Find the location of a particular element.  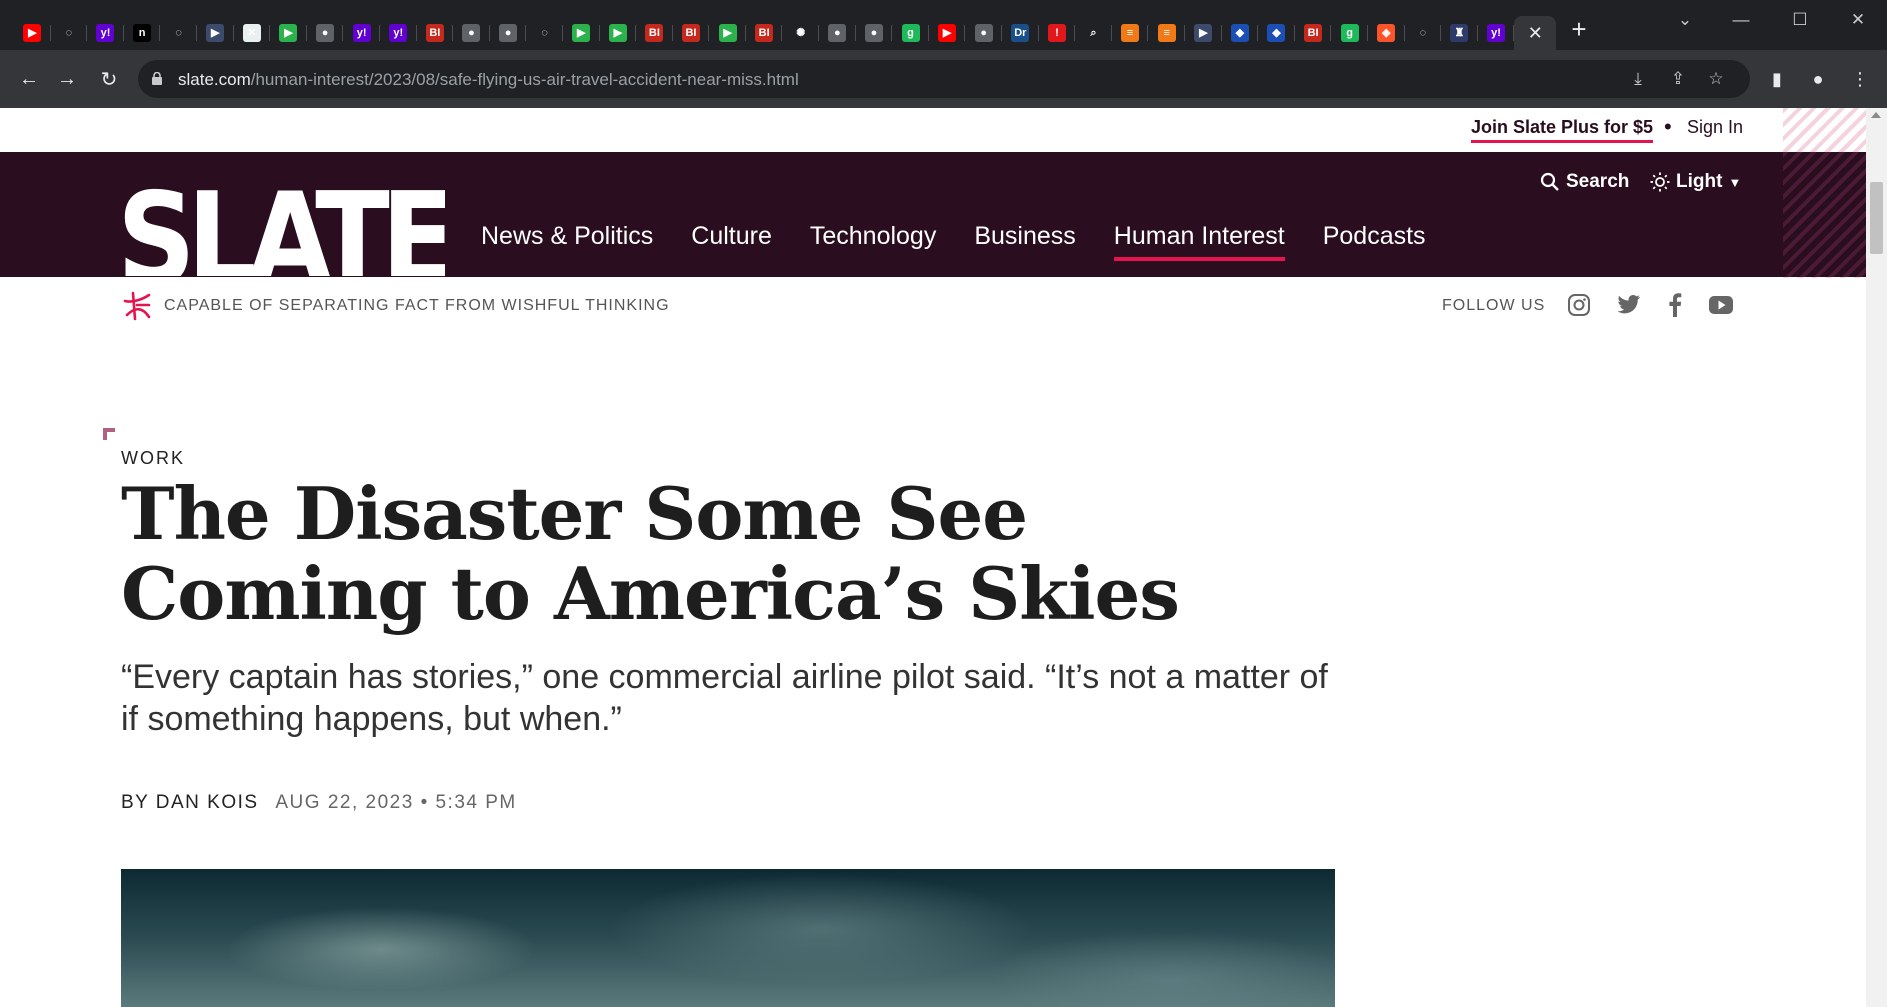

theme-toggle: Light ▼ is located at coordinates (1695, 182).